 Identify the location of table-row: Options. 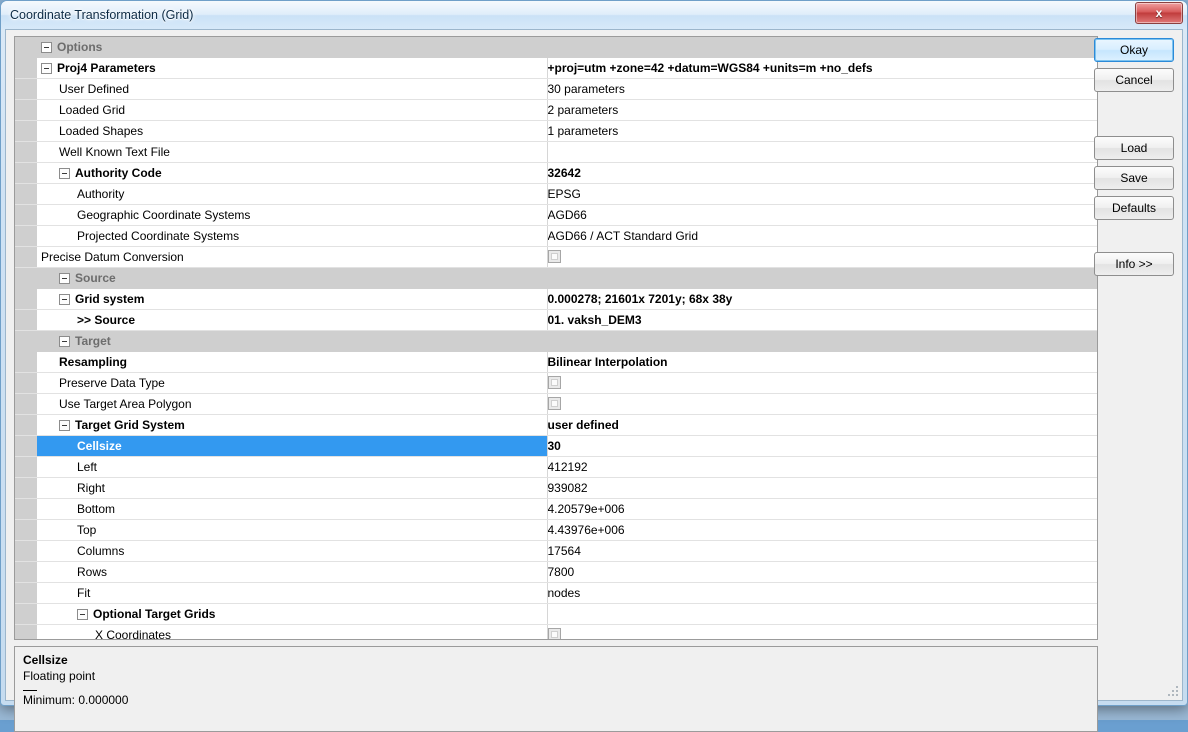
(556, 47).